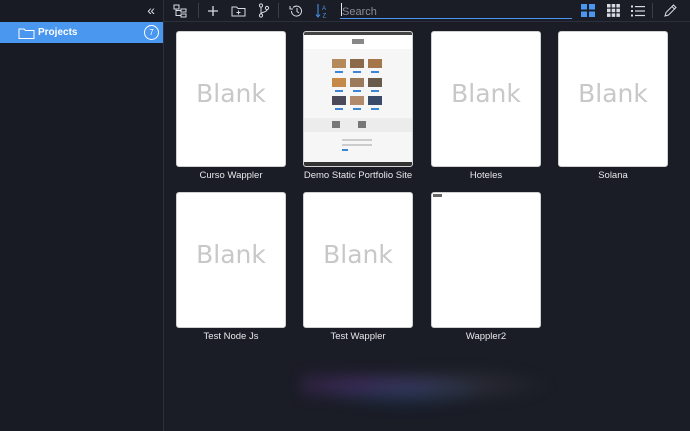 This screenshot has width=690, height=431. I want to click on small-grid-icon, so click(613, 10).